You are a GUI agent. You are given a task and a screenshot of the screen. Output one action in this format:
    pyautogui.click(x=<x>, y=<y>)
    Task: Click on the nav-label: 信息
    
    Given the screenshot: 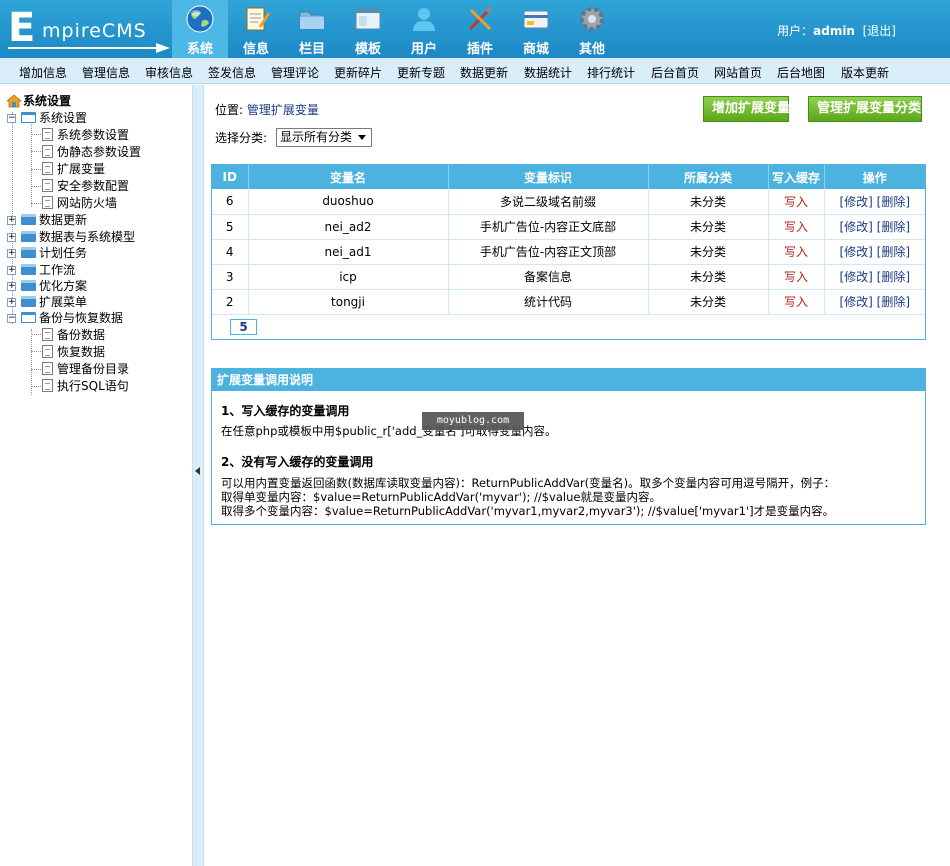 What is the action you would take?
    pyautogui.click(x=255, y=49)
    